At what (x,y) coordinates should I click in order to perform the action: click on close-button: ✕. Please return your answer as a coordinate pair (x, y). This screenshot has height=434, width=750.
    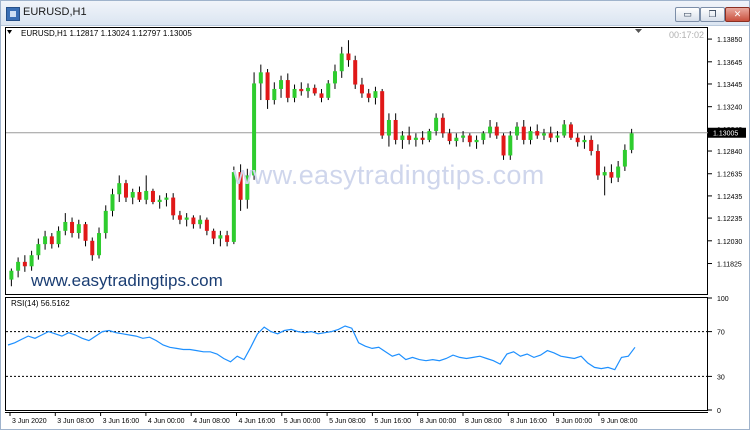
    Looking at the image, I should click on (737, 14).